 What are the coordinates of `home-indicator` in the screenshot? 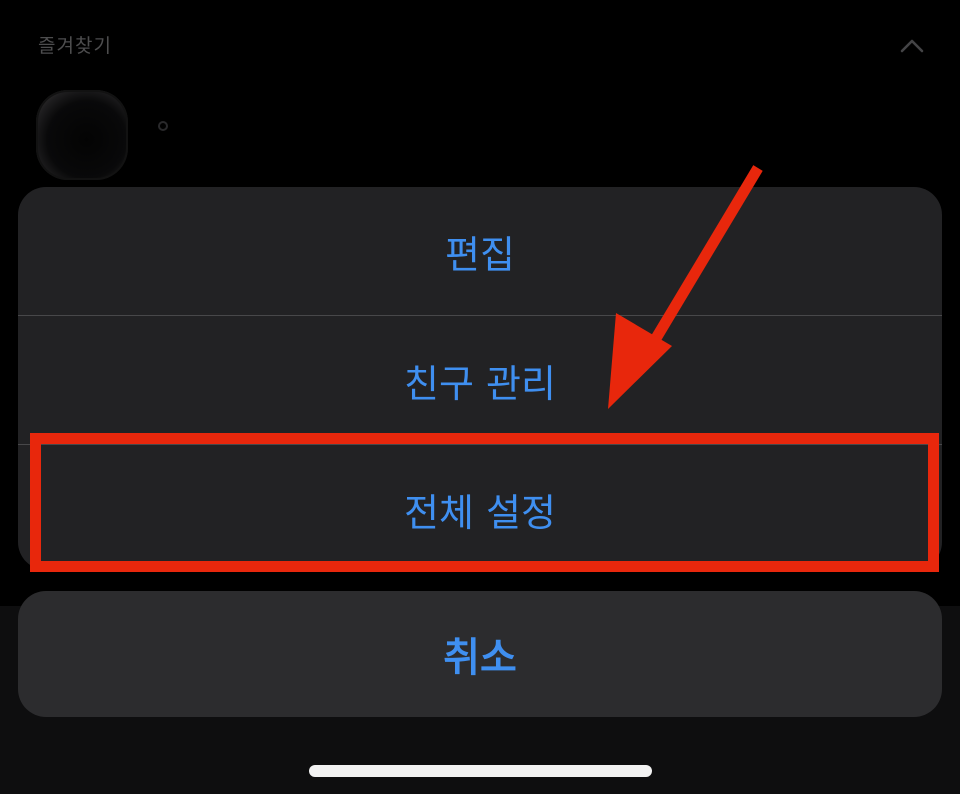 It's located at (480, 771).